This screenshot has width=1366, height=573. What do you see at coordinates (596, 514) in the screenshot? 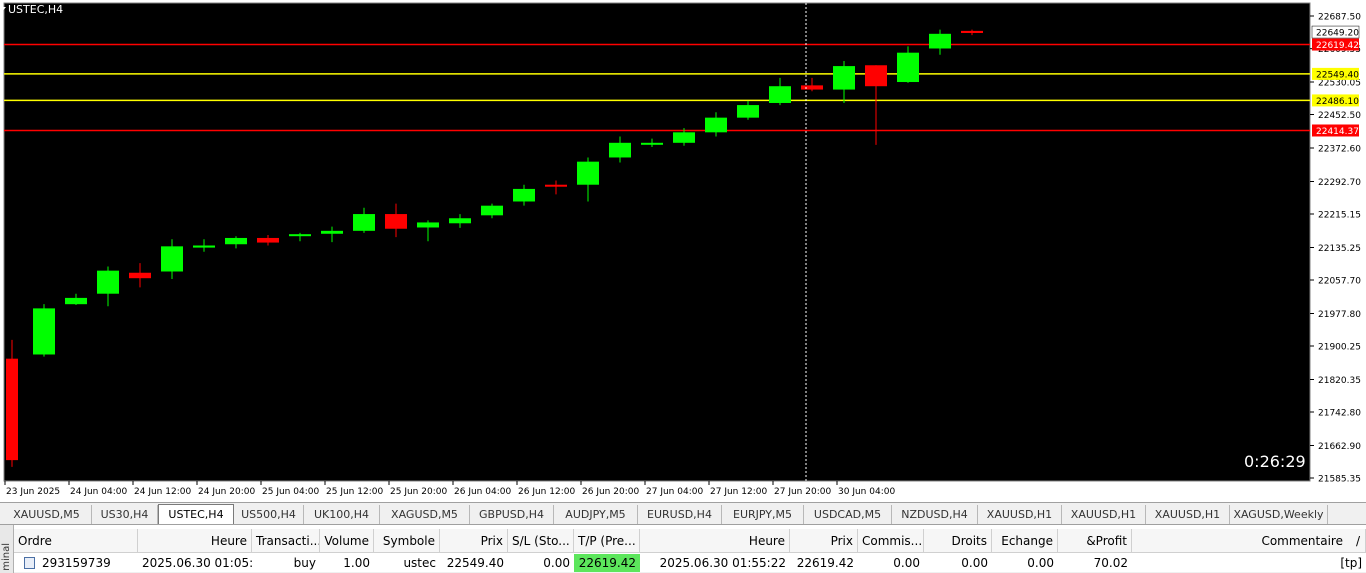
I see `chart-tab-audjpy-m5: AUDJPY,M5` at bounding box center [596, 514].